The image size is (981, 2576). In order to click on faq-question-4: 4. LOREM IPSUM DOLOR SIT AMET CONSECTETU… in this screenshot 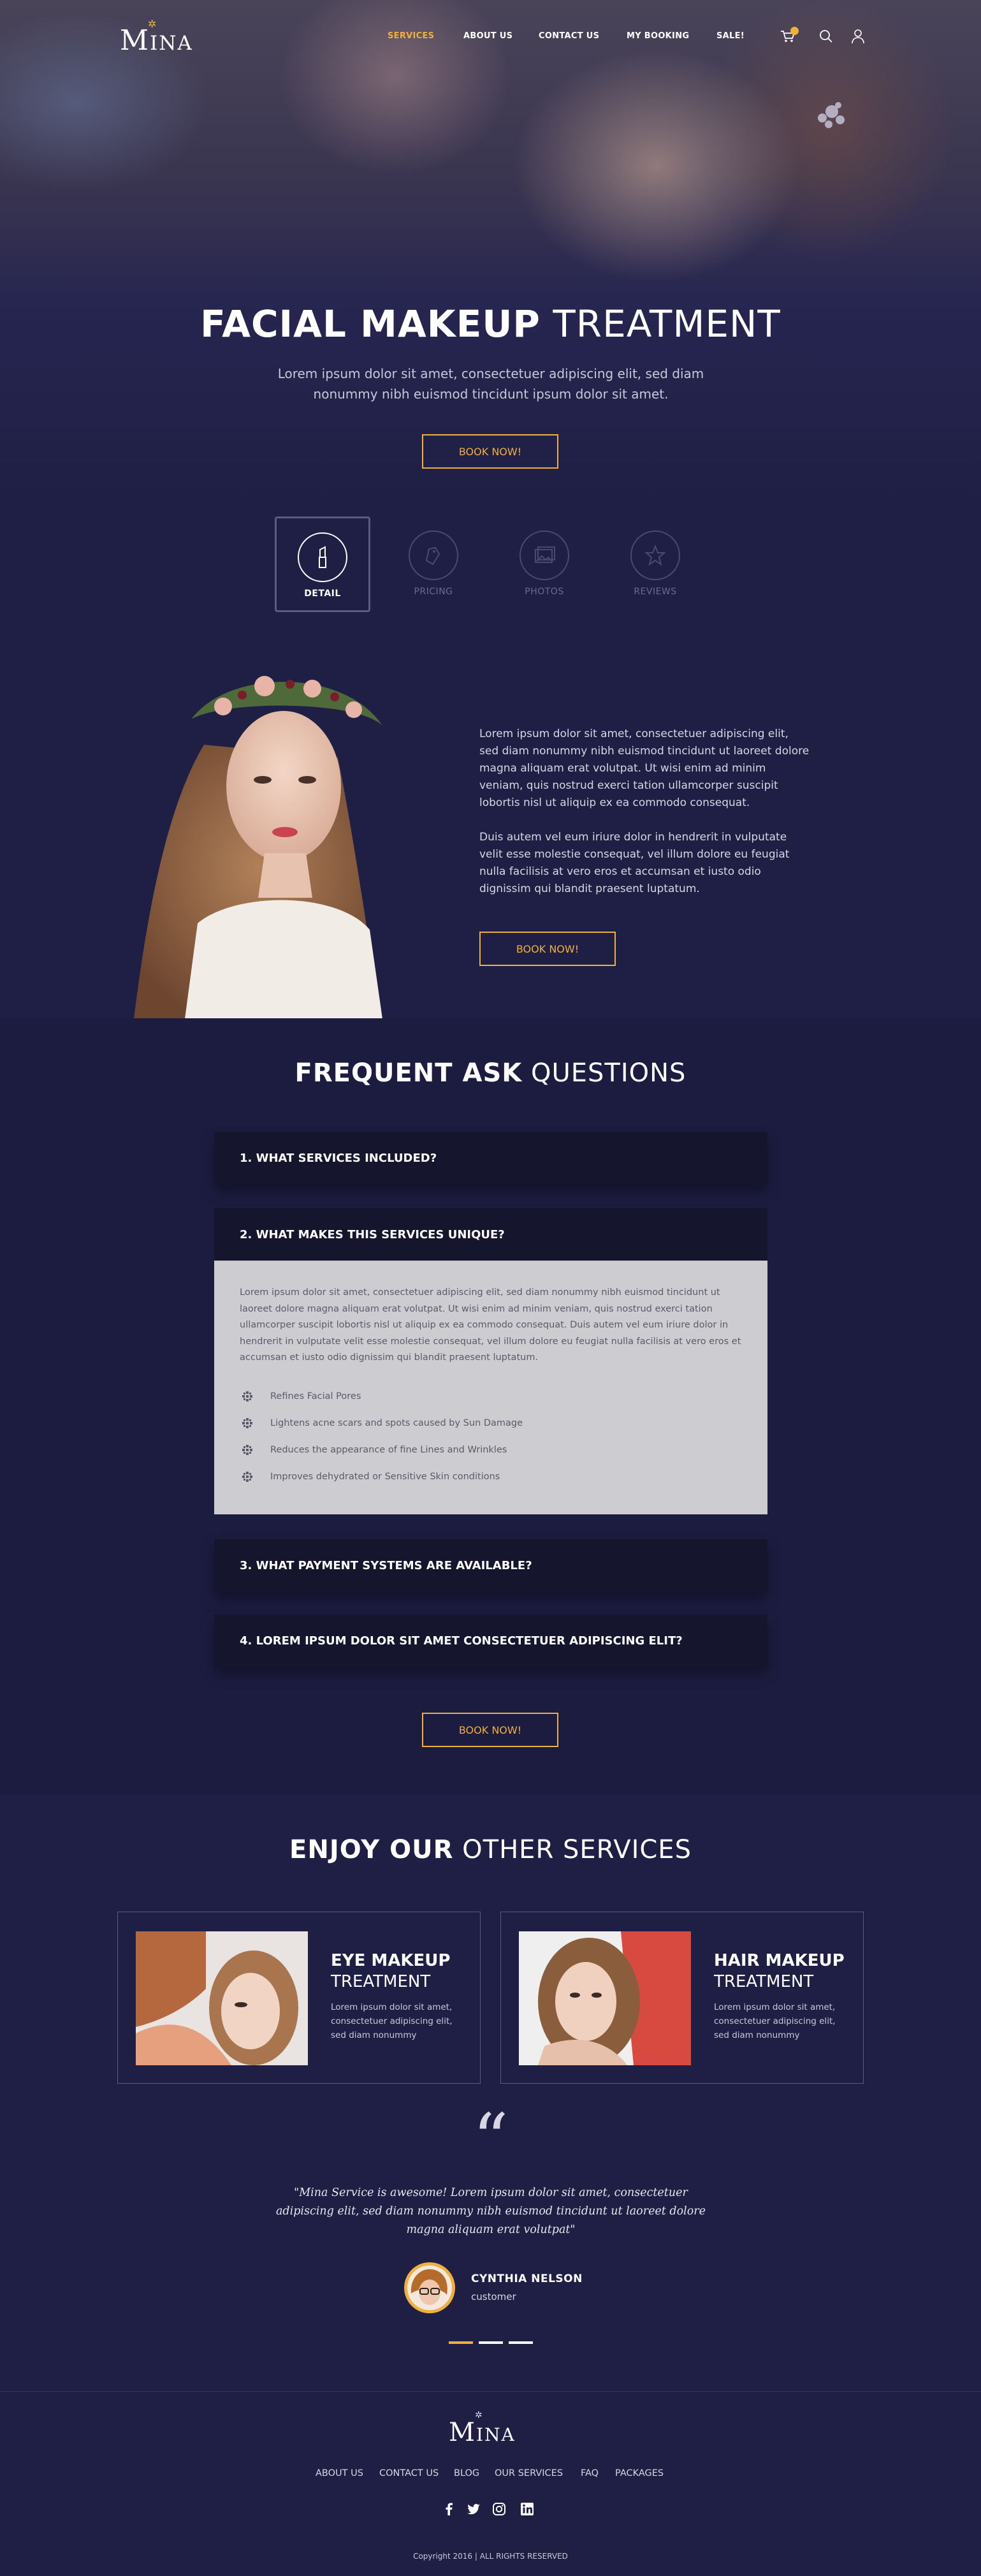, I will do `click(490, 1641)`.